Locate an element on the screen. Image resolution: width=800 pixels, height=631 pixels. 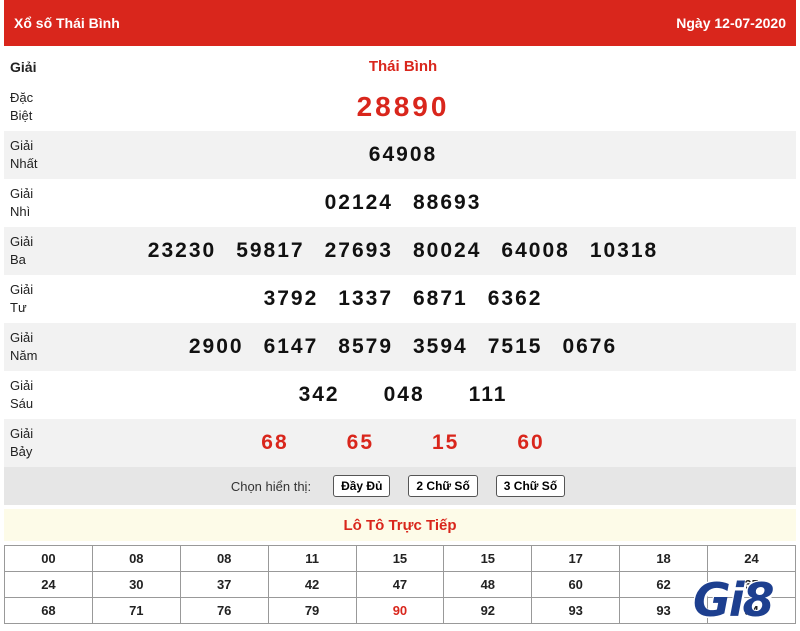
prize-number: 8579 is located at coordinates (365, 346).